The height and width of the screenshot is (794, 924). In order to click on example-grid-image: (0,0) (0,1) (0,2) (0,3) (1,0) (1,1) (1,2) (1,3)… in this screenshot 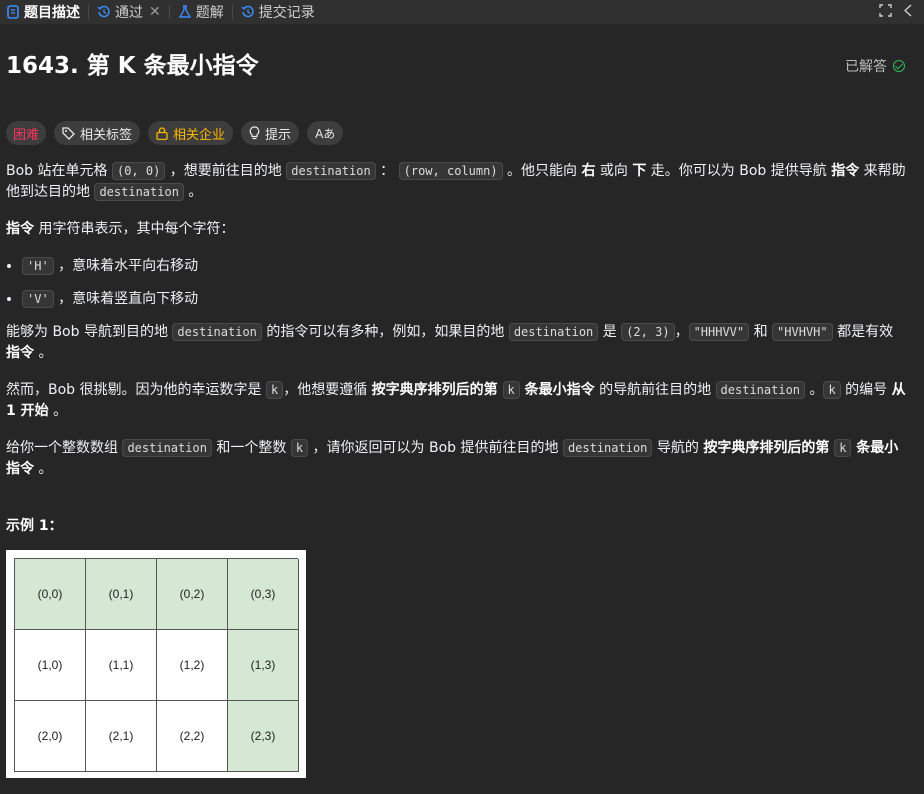, I will do `click(156, 664)`.